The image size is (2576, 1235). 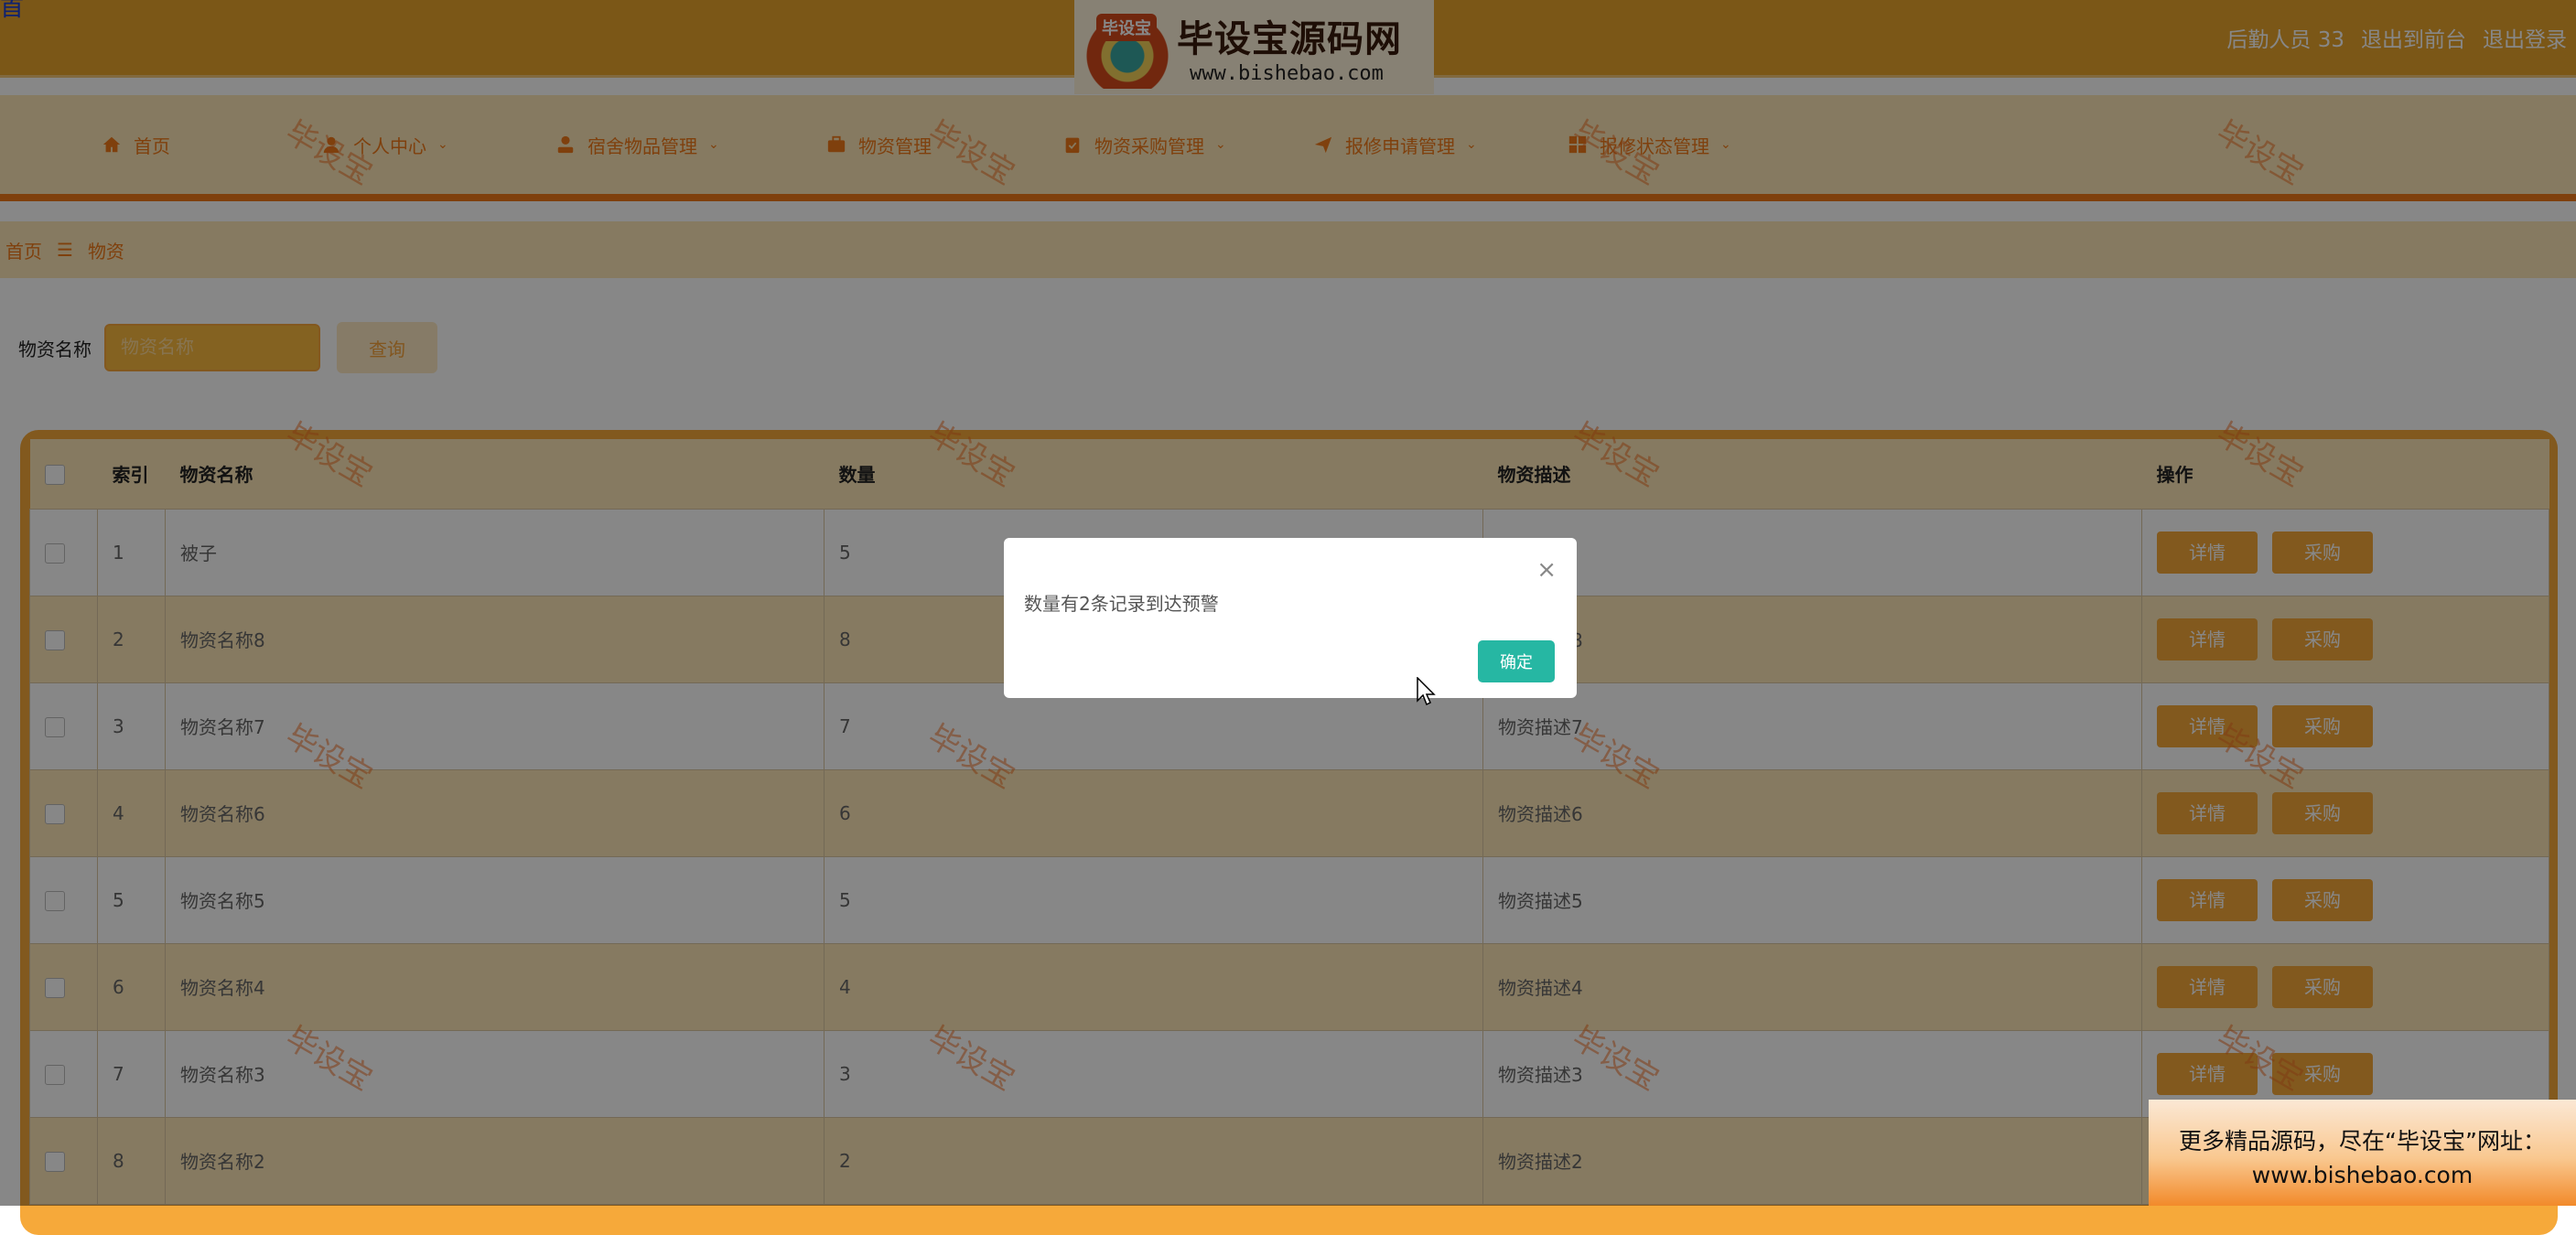 What do you see at coordinates (1122, 604) in the screenshot?
I see `dialog-message: 数量有2条记录到达预警` at bounding box center [1122, 604].